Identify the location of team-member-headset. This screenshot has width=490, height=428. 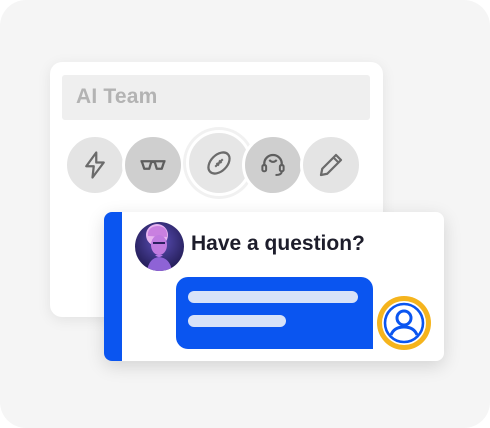
(273, 165).